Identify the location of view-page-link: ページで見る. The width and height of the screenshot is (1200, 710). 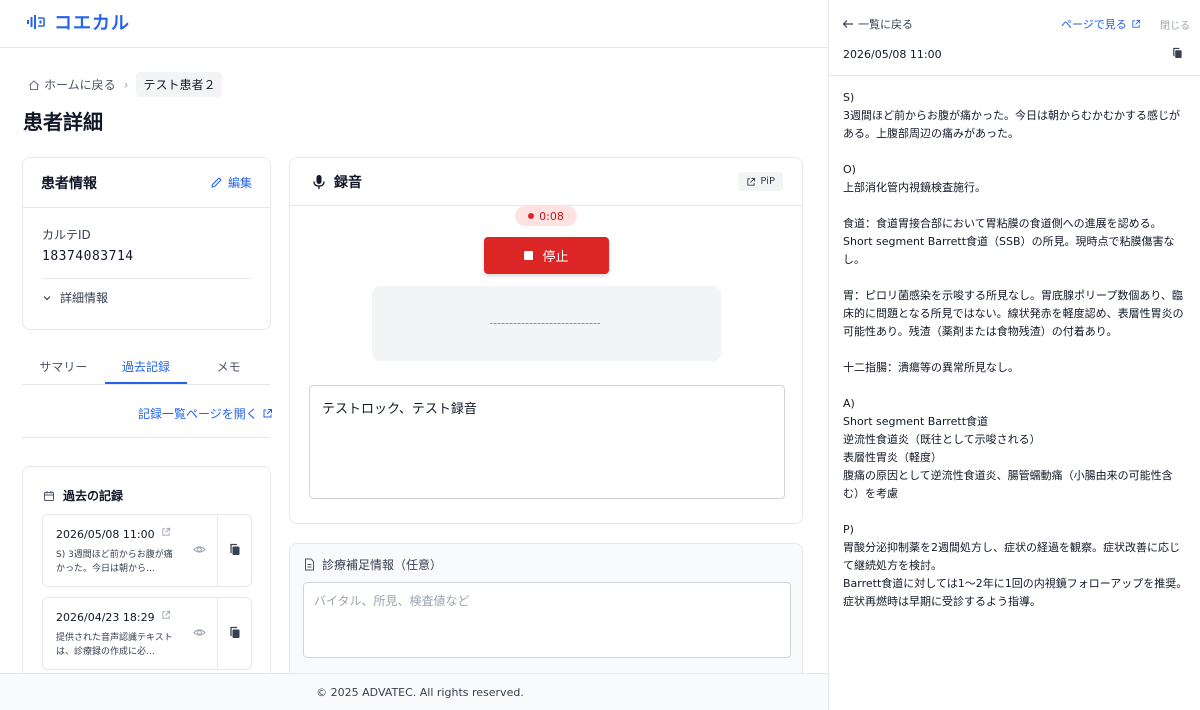
(1101, 24).